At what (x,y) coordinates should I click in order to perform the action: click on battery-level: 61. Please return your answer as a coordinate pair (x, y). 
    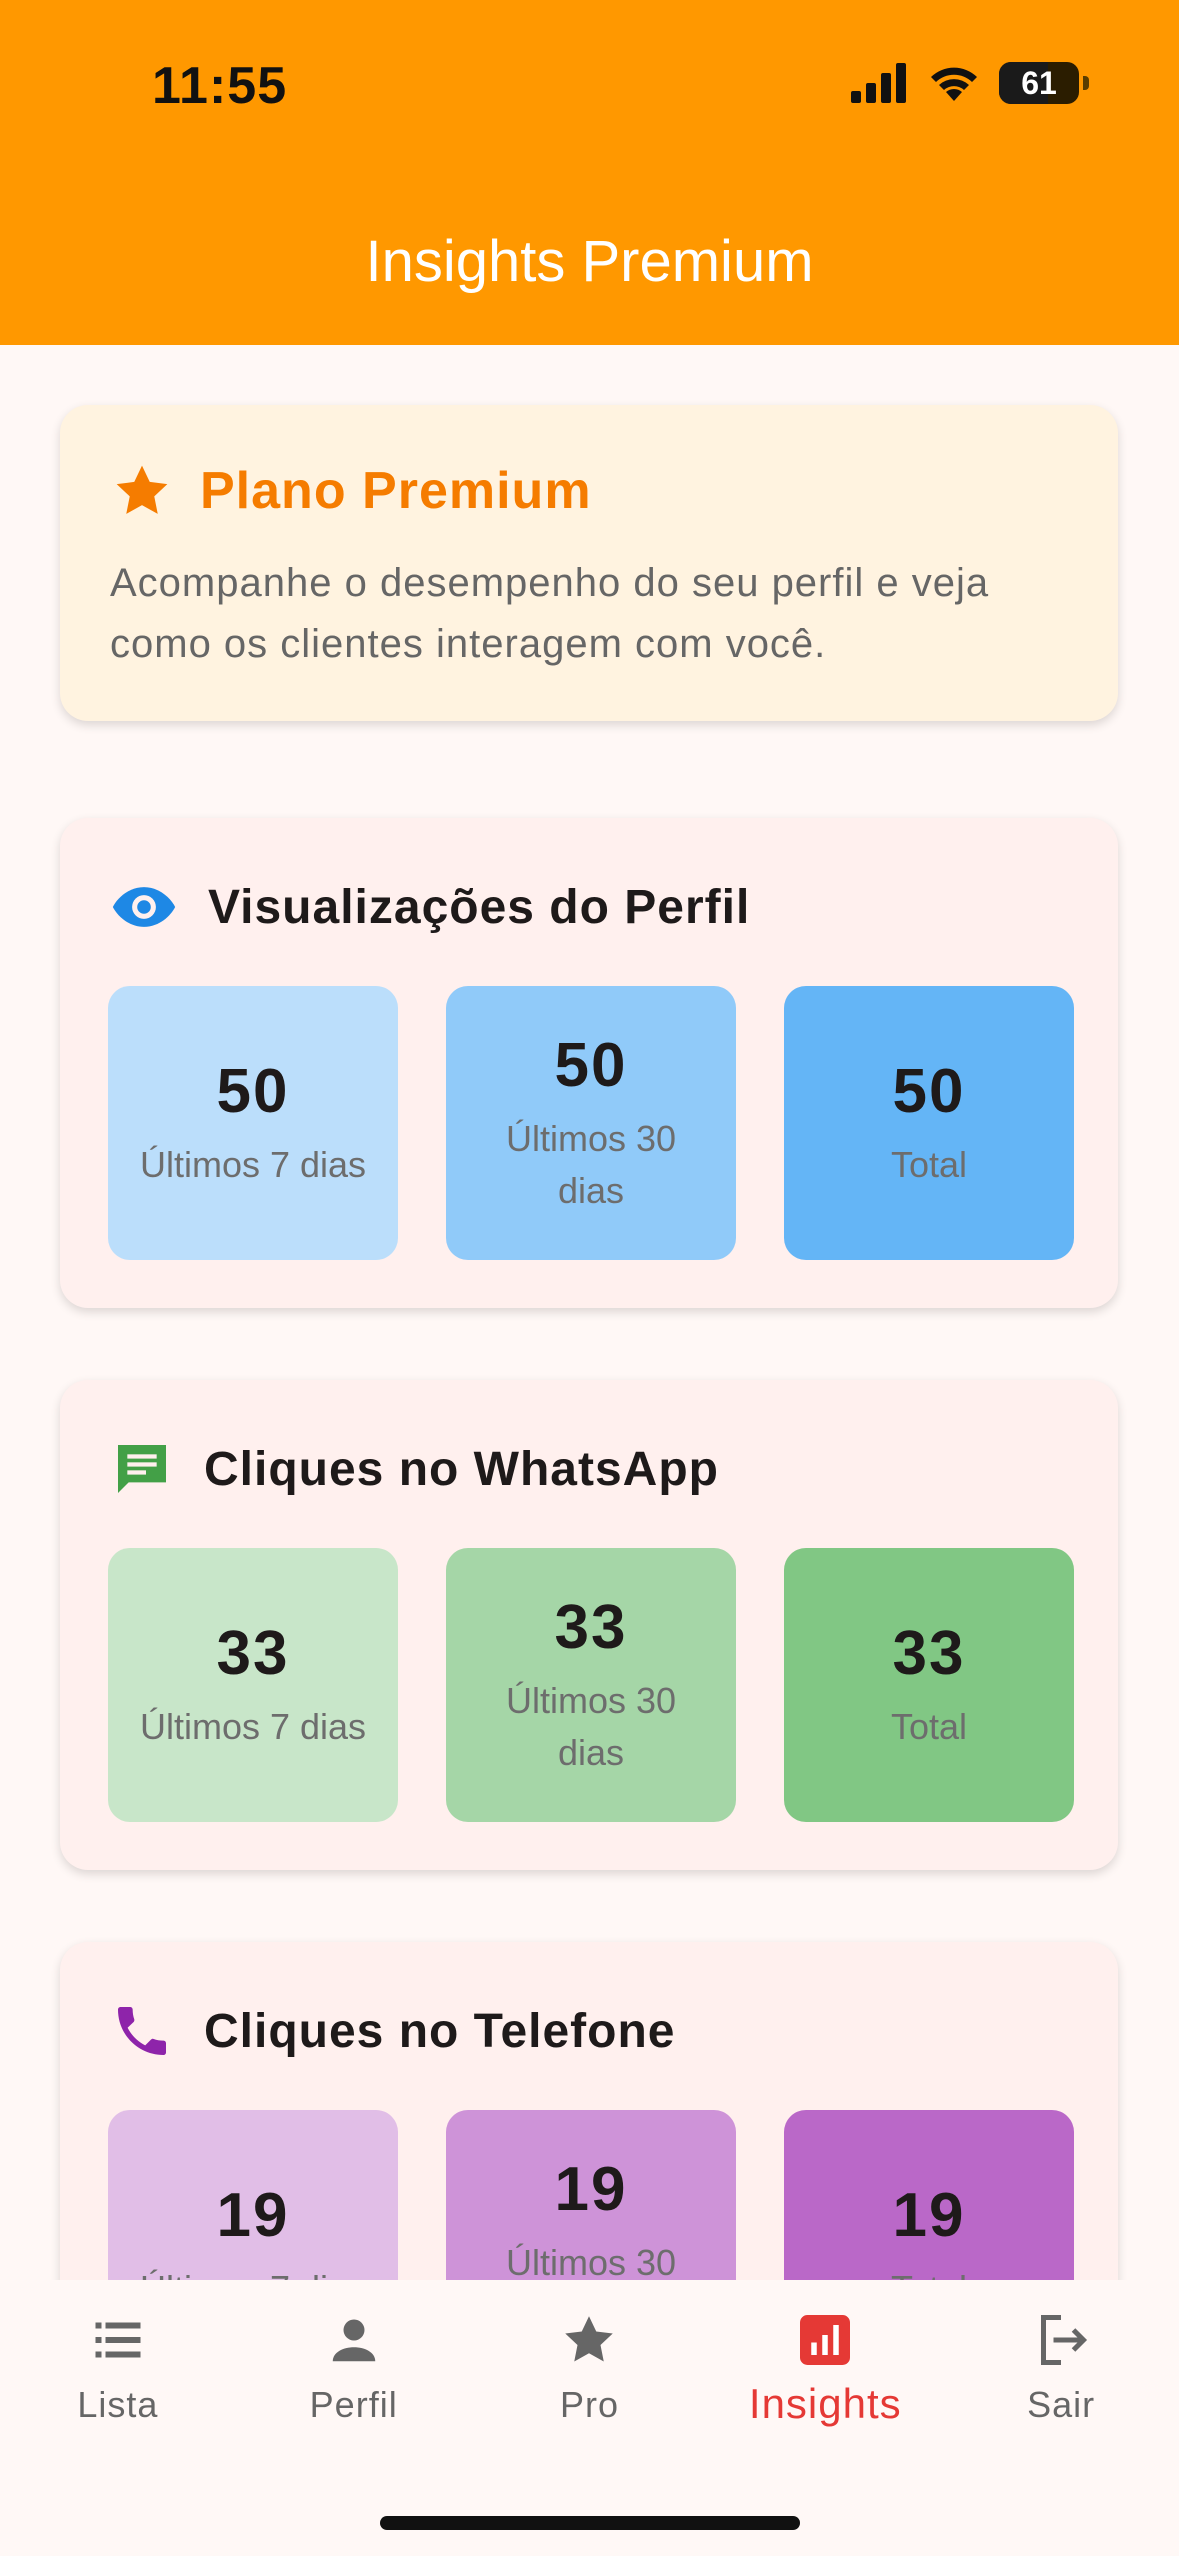
    Looking at the image, I should click on (1039, 82).